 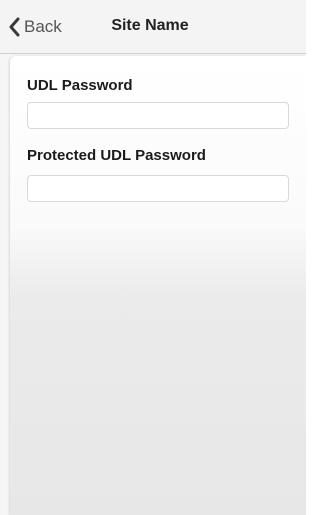 What do you see at coordinates (80, 85) in the screenshot?
I see `udl-password-label: UDL Password` at bounding box center [80, 85].